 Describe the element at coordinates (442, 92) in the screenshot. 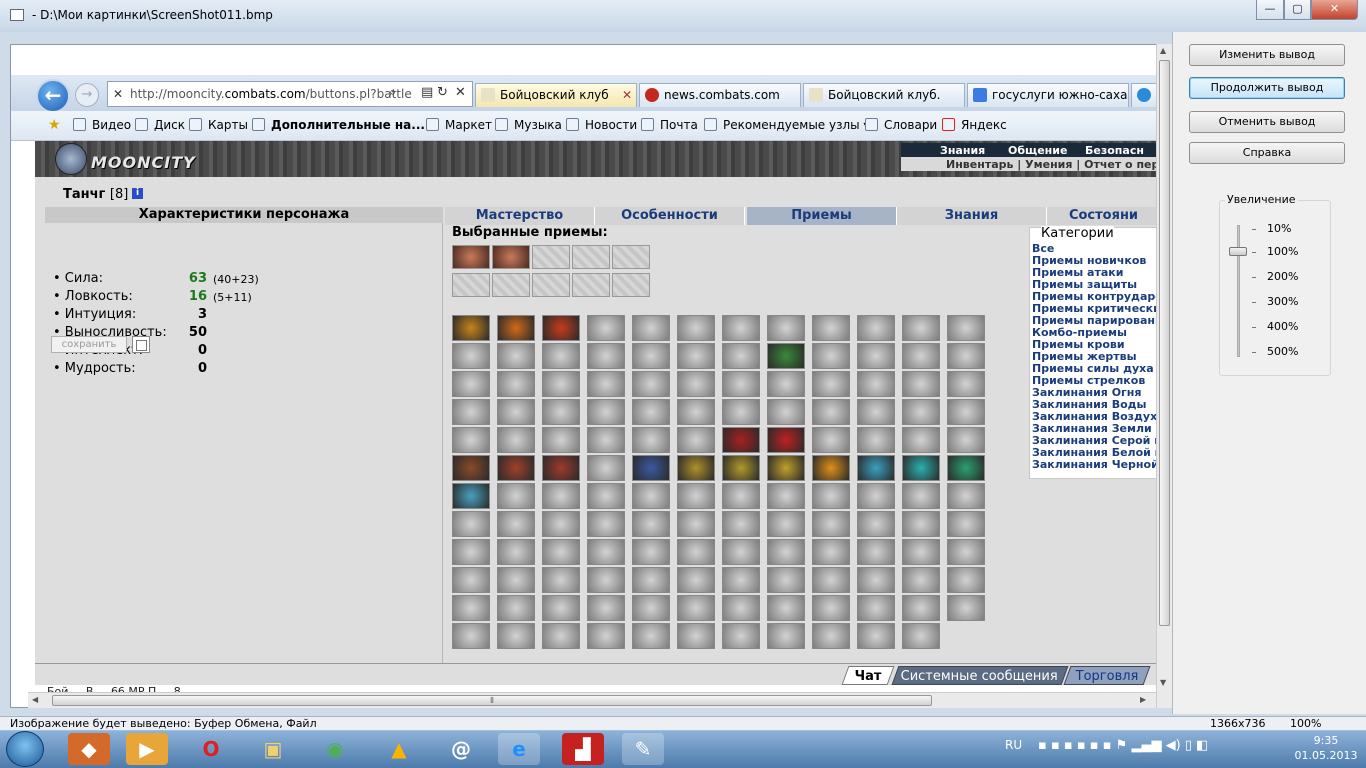

I see `refresh-icon: ↻` at that location.